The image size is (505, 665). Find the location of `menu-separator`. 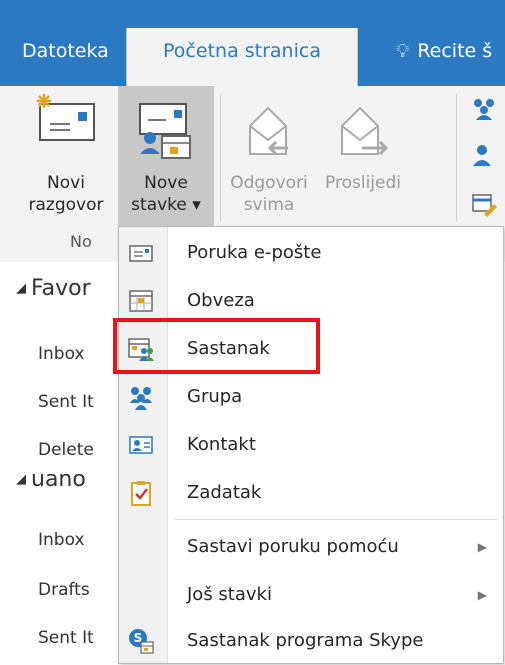

menu-separator is located at coordinates (336, 519).